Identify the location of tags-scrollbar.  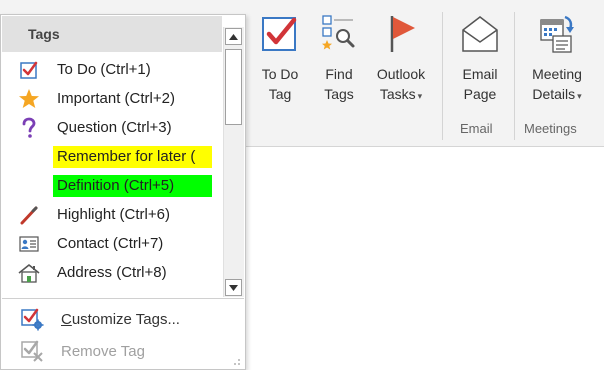
(233, 162).